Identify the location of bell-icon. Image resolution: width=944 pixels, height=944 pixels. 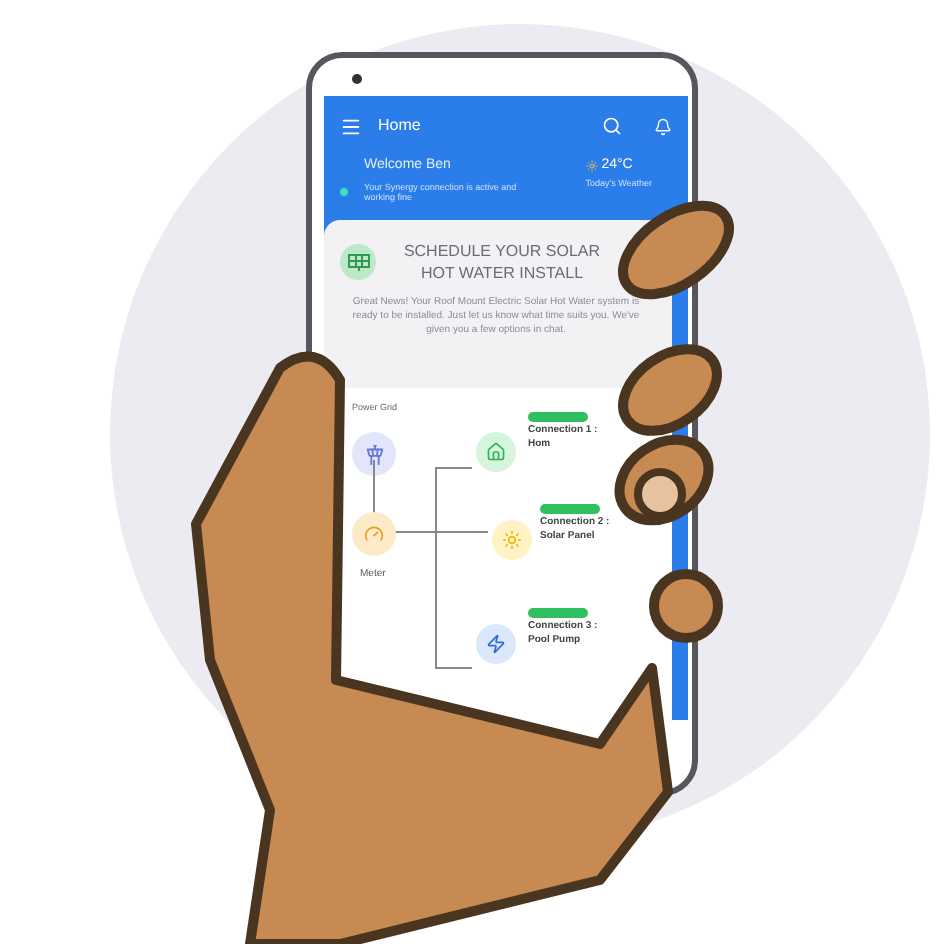
(663, 126).